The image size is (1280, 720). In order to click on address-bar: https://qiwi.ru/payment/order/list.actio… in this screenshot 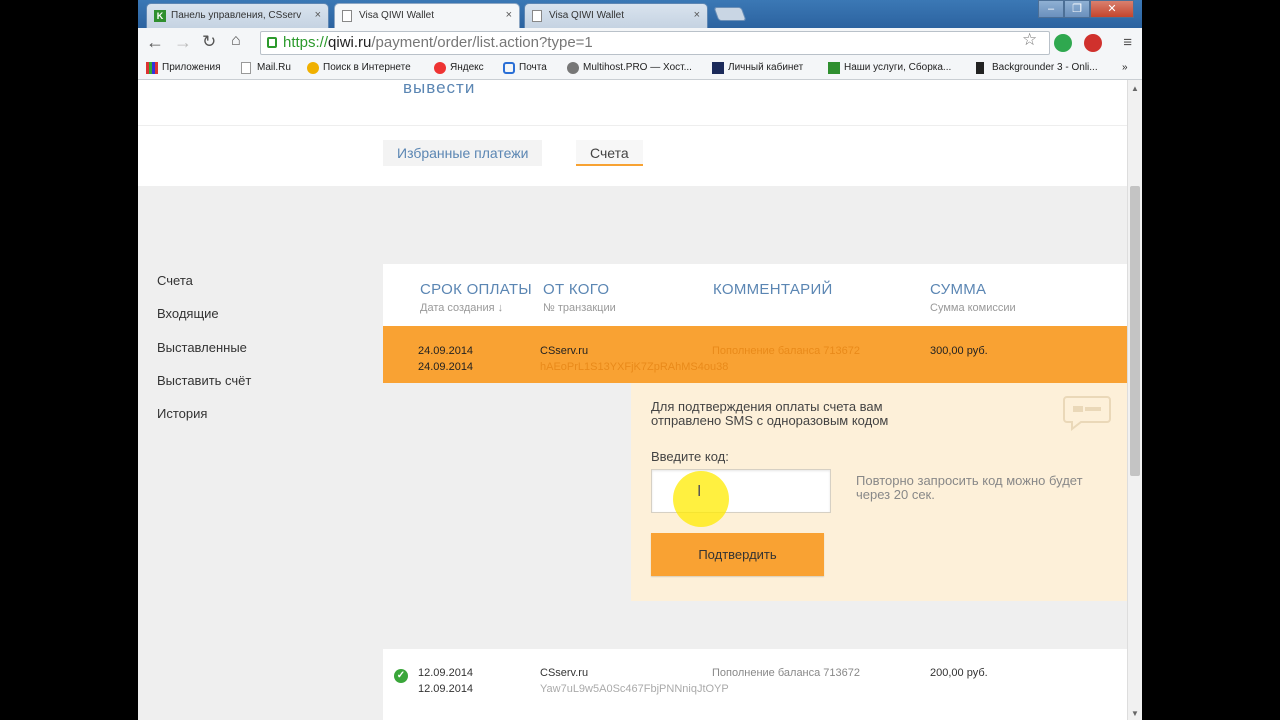, I will do `click(655, 43)`.